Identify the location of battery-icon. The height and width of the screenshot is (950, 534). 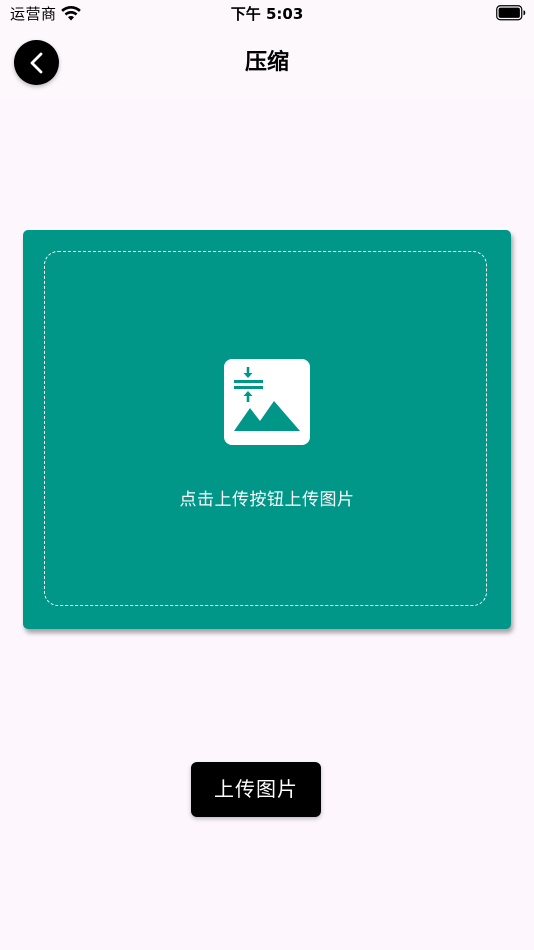
(511, 13).